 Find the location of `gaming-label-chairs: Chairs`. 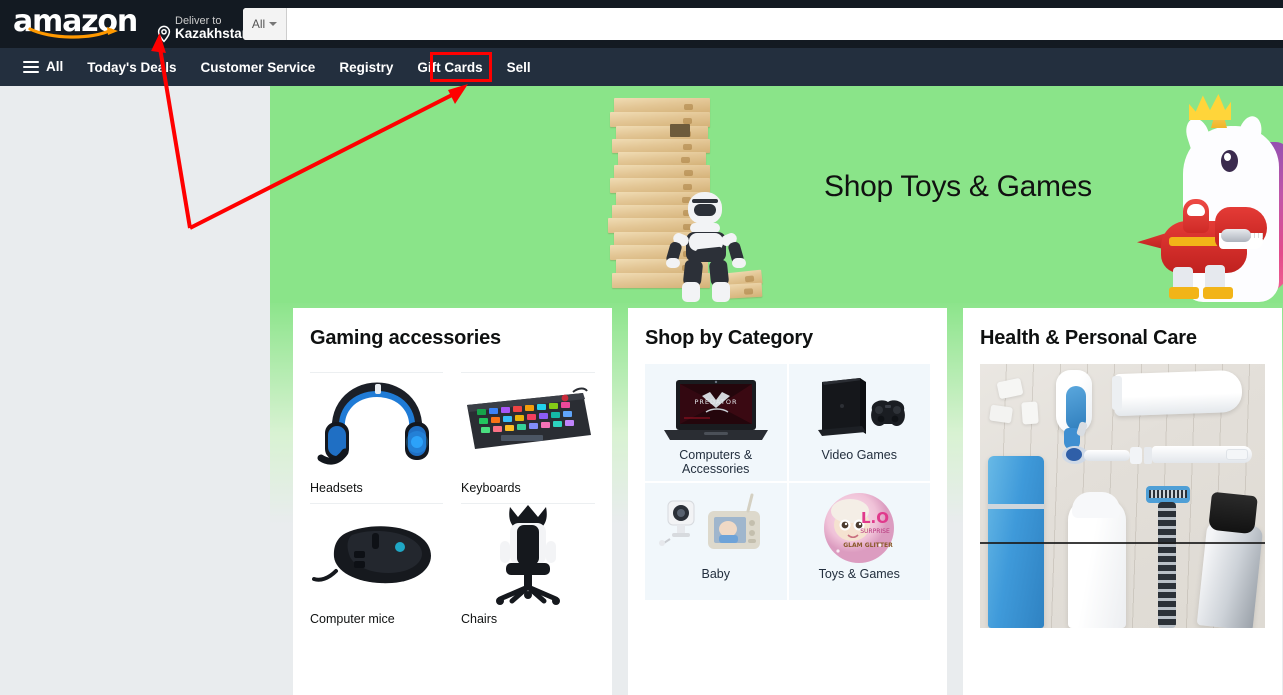

gaming-label-chairs: Chairs is located at coordinates (479, 619).